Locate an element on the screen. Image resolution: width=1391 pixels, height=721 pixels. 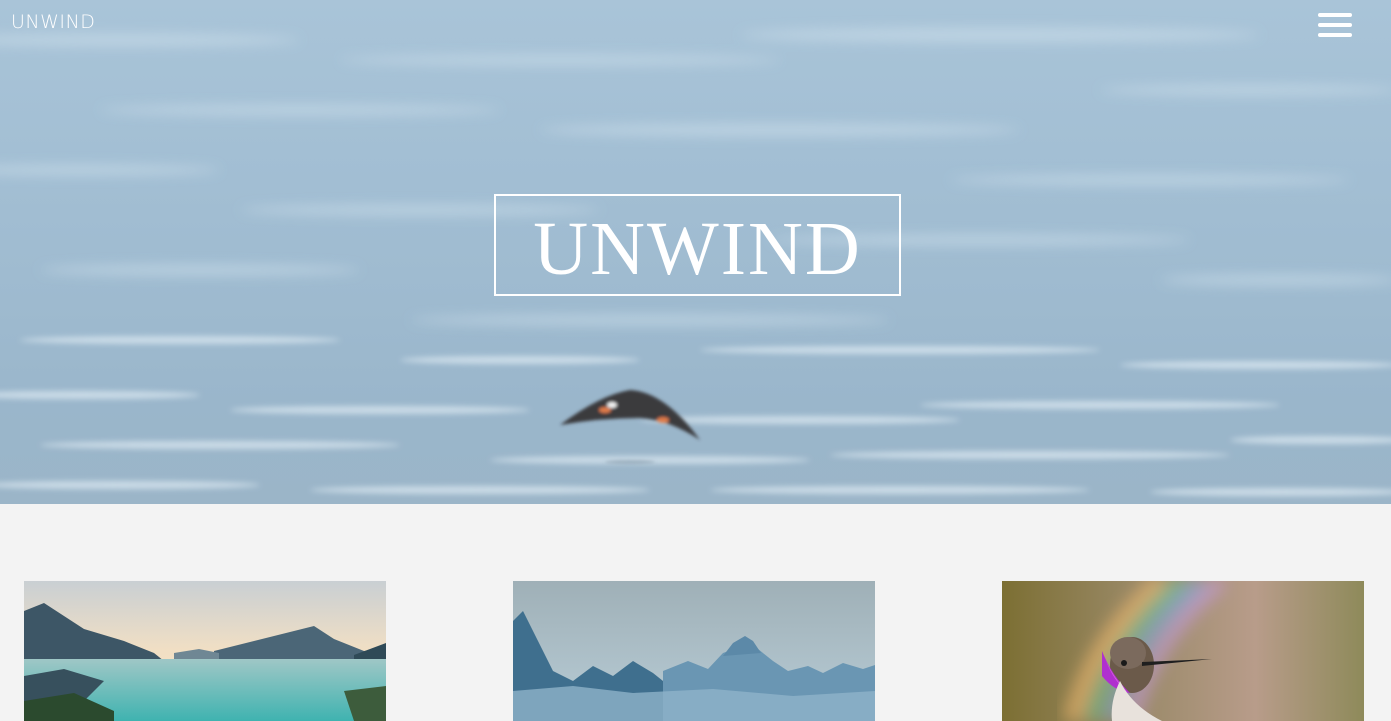
bird-figure is located at coordinates (630, 427).